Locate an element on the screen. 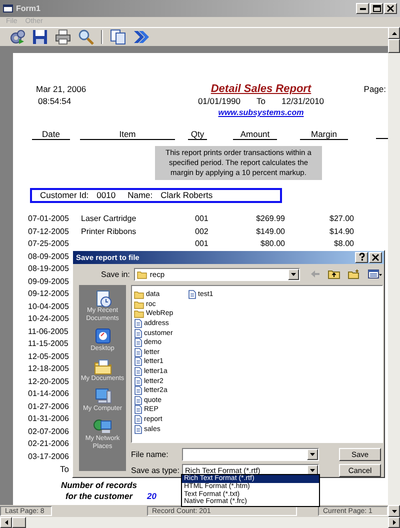 The width and height of the screenshot is (400, 528). column-header: Item is located at coordinates (127, 134).